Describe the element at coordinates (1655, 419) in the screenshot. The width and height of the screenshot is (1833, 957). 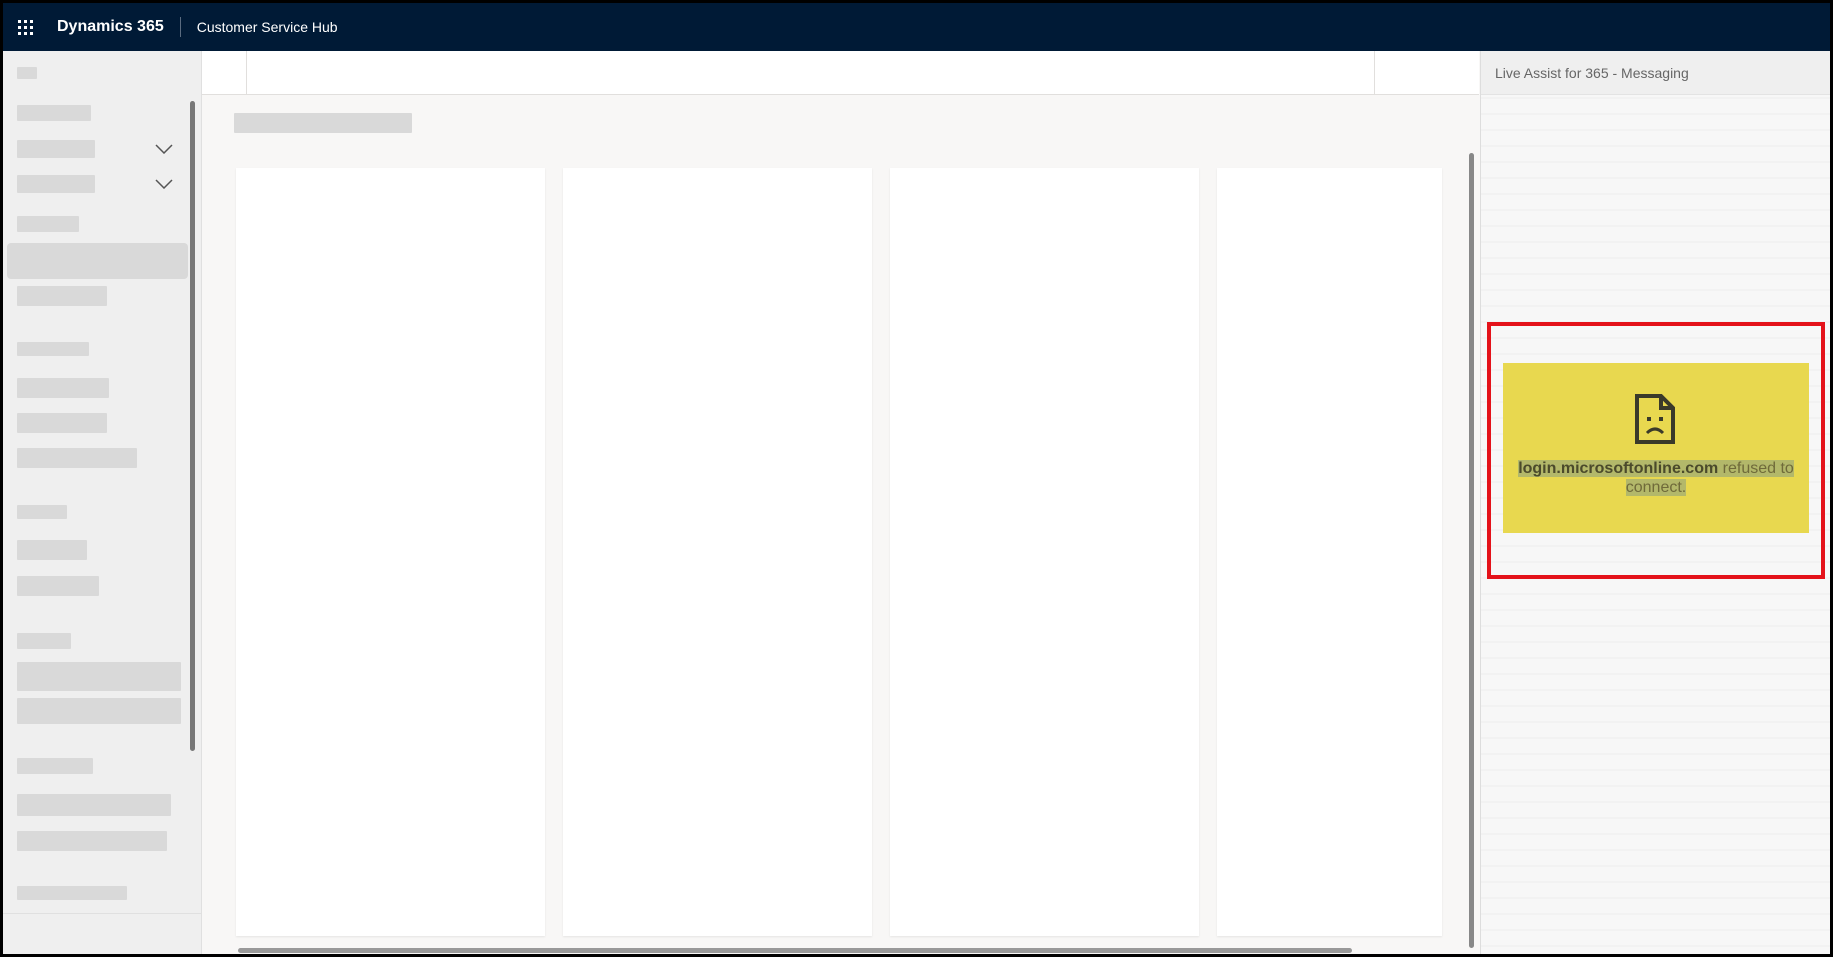
I see `sad-document-icon` at that location.